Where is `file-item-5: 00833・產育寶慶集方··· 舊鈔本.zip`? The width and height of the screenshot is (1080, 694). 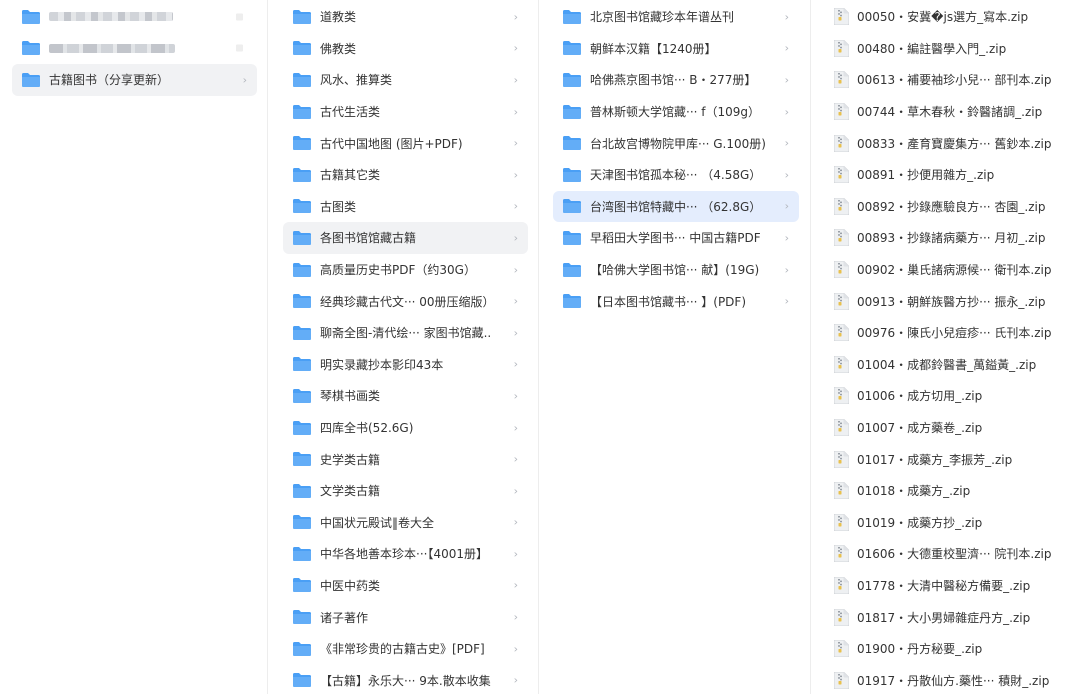
file-item-5: 00833・產育寶慶集方··· 舊鈔本.zip is located at coordinates (951, 143).